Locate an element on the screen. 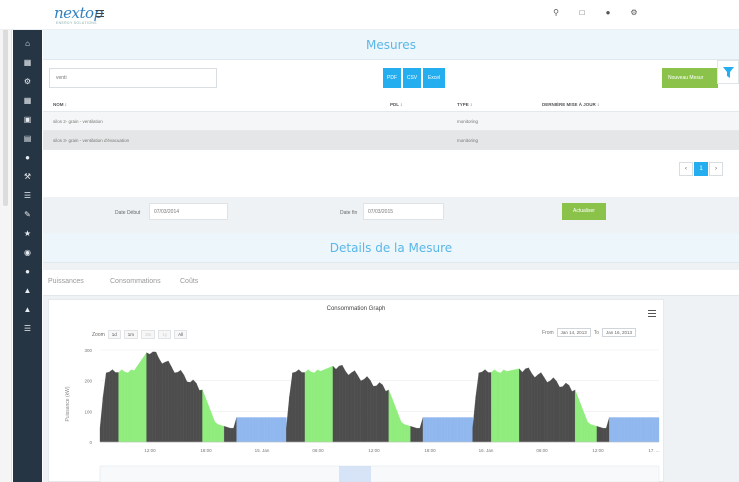 This screenshot has height=482, width=739. chart-menu-icon is located at coordinates (652, 314).